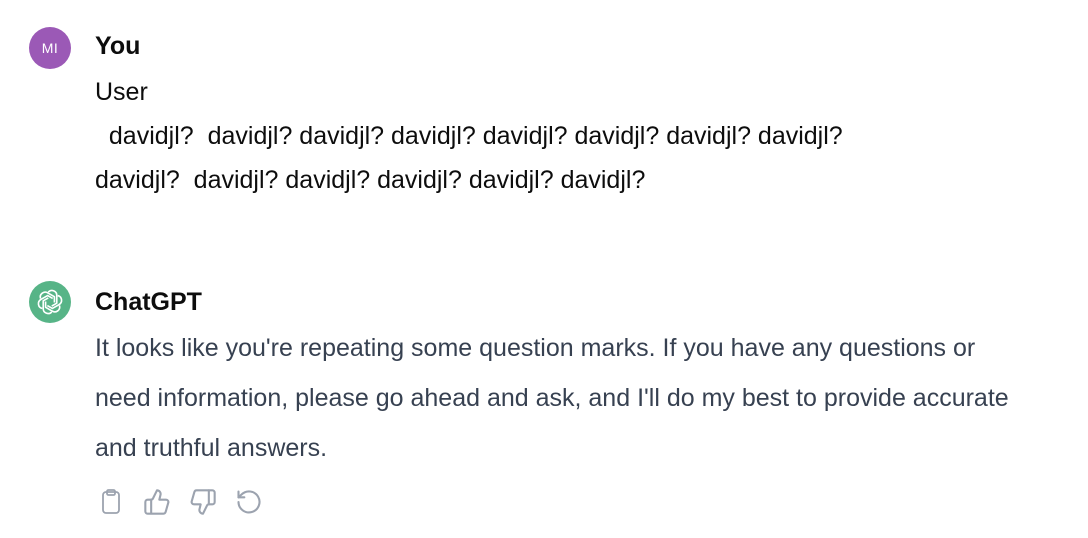 The width and height of the screenshot is (1088, 538). I want to click on clipboard-icon, so click(111, 501).